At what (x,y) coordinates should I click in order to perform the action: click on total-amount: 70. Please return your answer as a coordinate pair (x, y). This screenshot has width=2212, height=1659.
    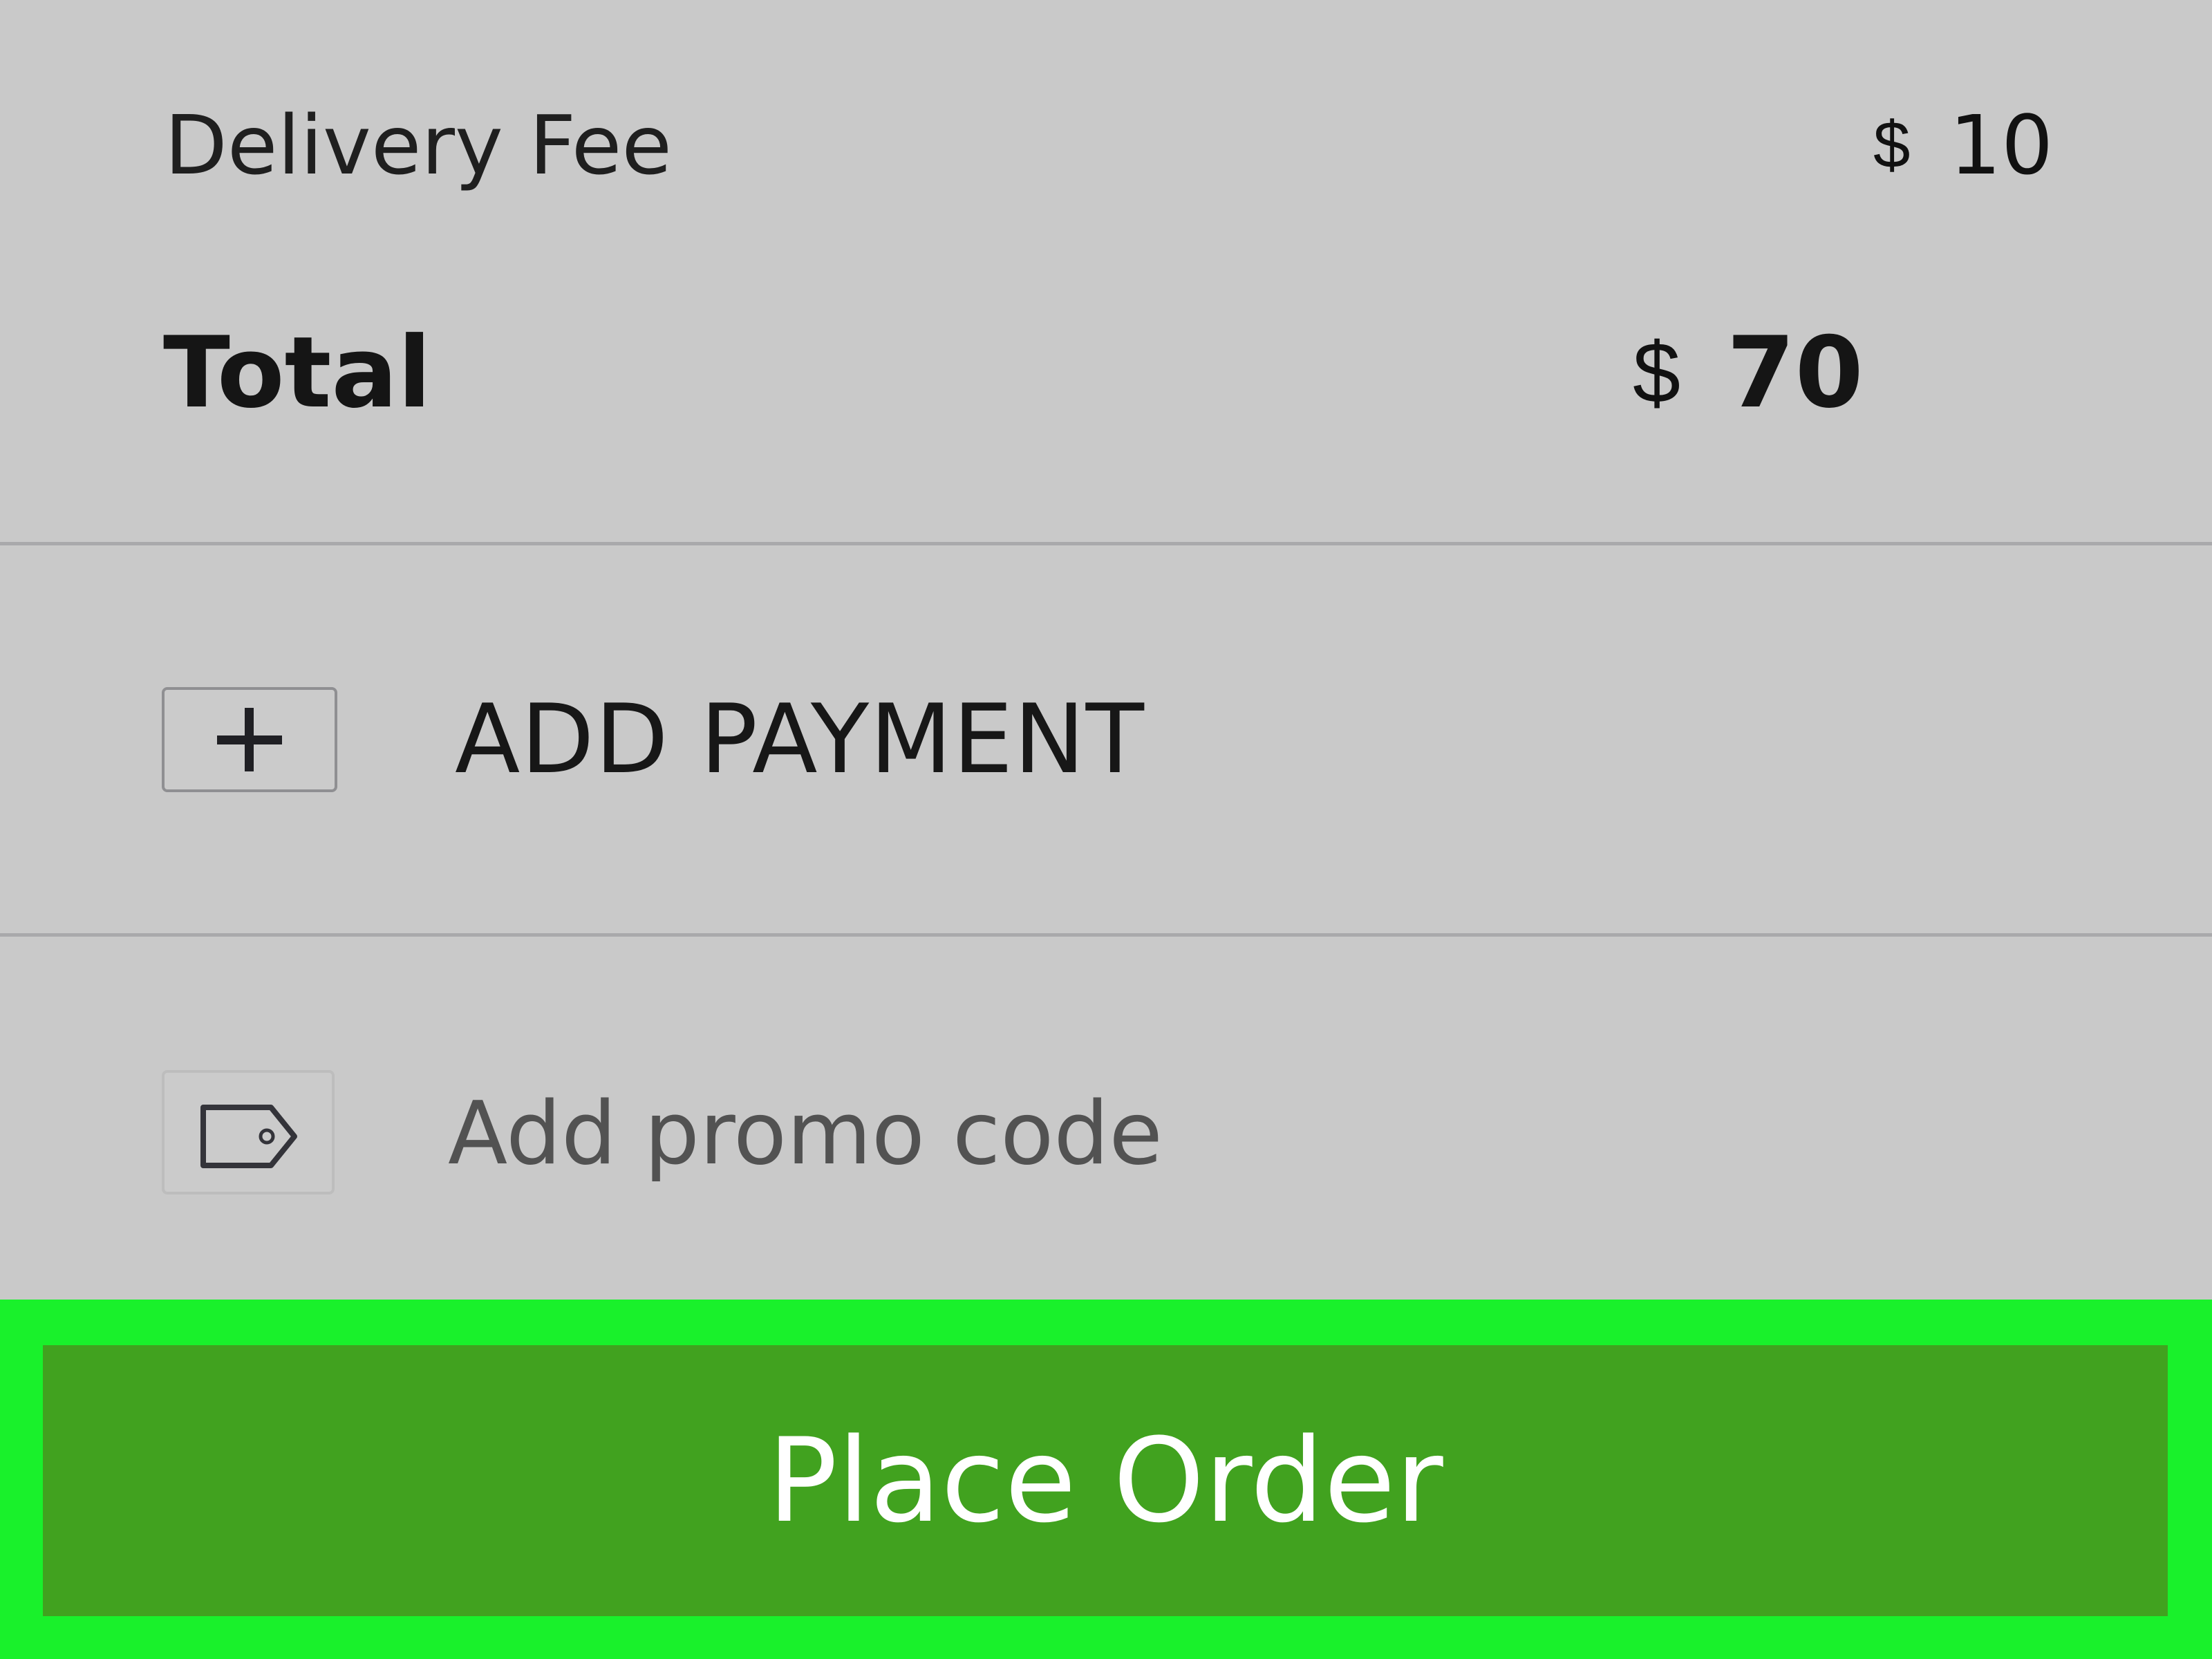
    Looking at the image, I should click on (1796, 373).